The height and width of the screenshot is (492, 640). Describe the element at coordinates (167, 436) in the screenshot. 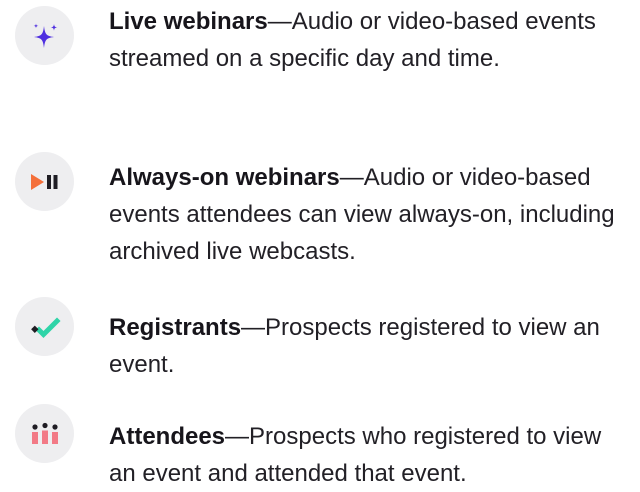

I see `item-title: Attendees` at that location.